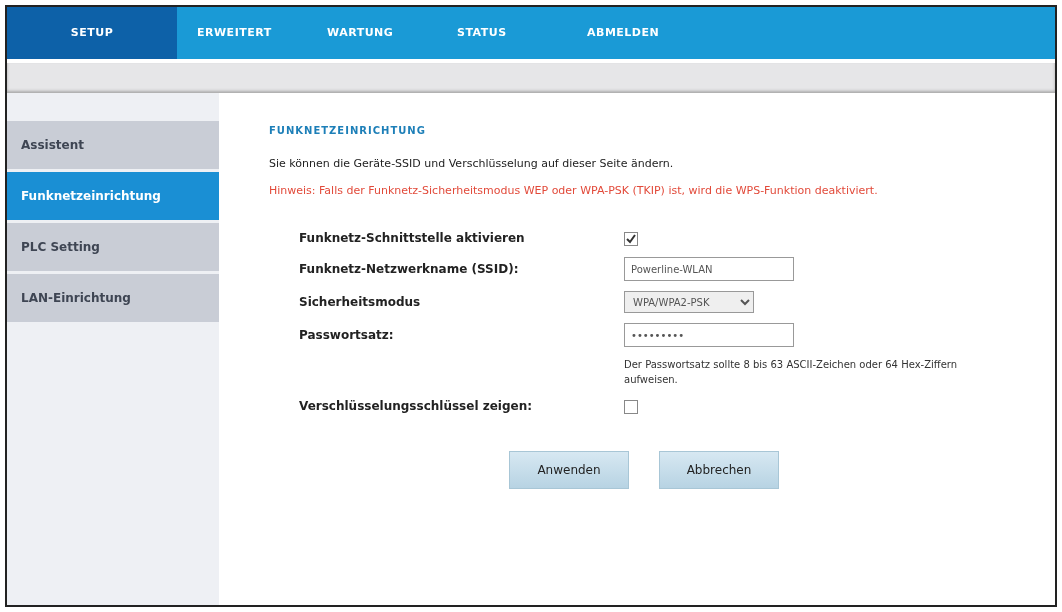 The image size is (1062, 612). Describe the element at coordinates (719, 470) in the screenshot. I see `form-button: Abbrechen` at that location.